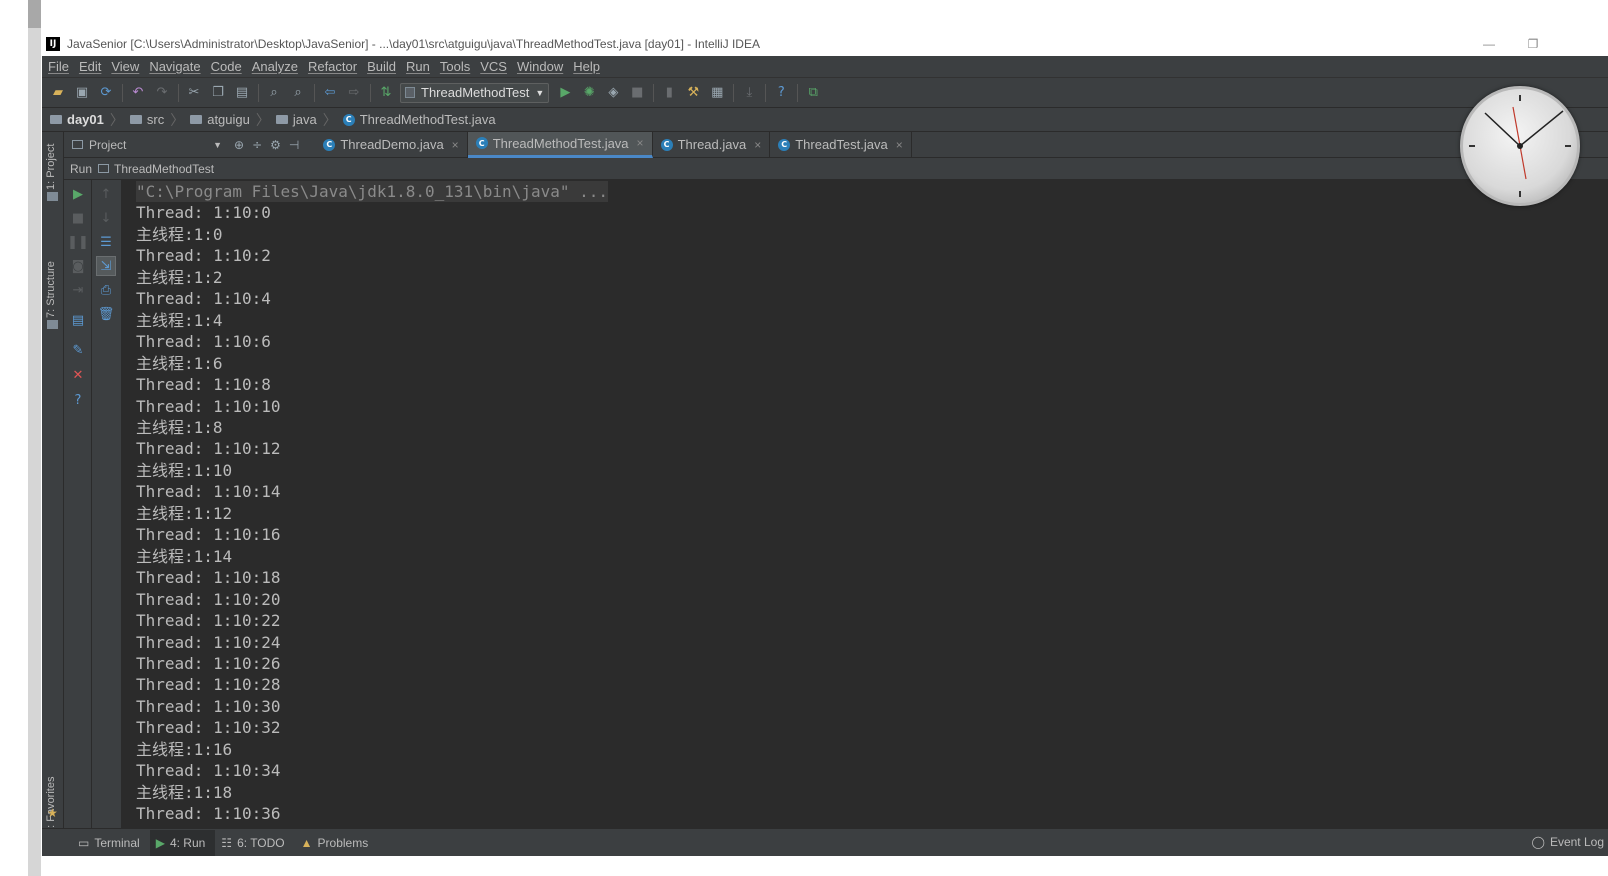 The image size is (1608, 876). I want to click on print-icon: ⎙, so click(106, 290).